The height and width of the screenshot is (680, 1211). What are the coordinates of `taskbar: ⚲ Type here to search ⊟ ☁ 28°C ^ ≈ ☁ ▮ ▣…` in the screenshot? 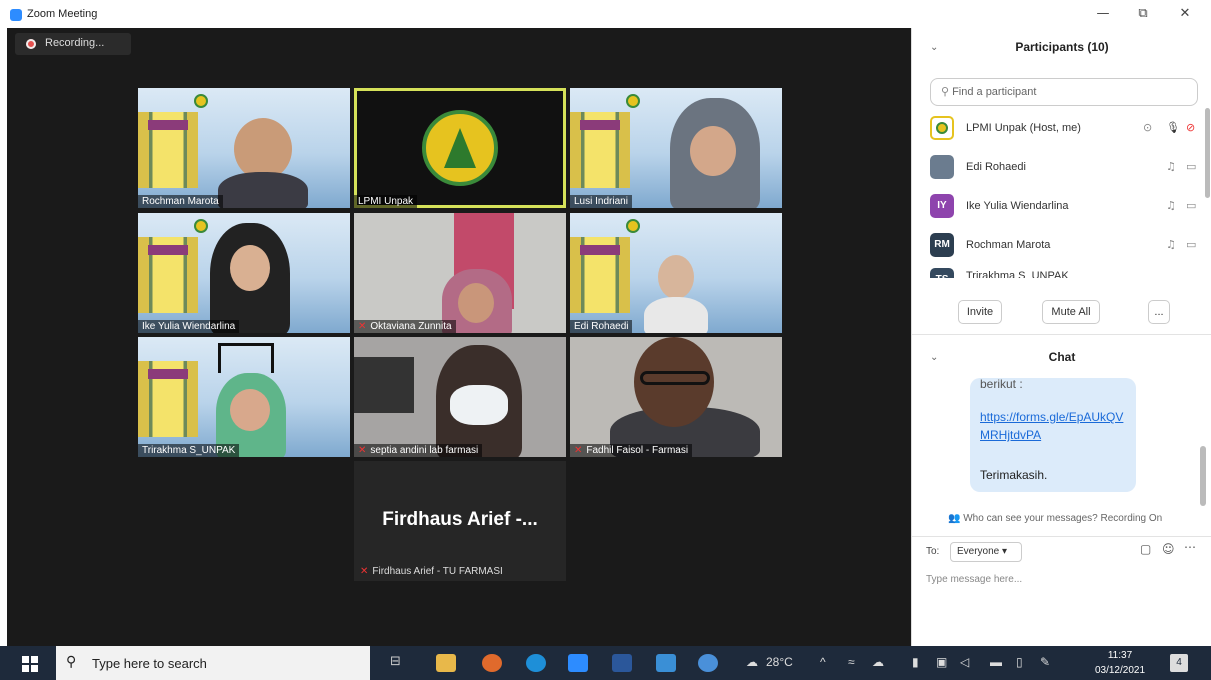 It's located at (605, 663).